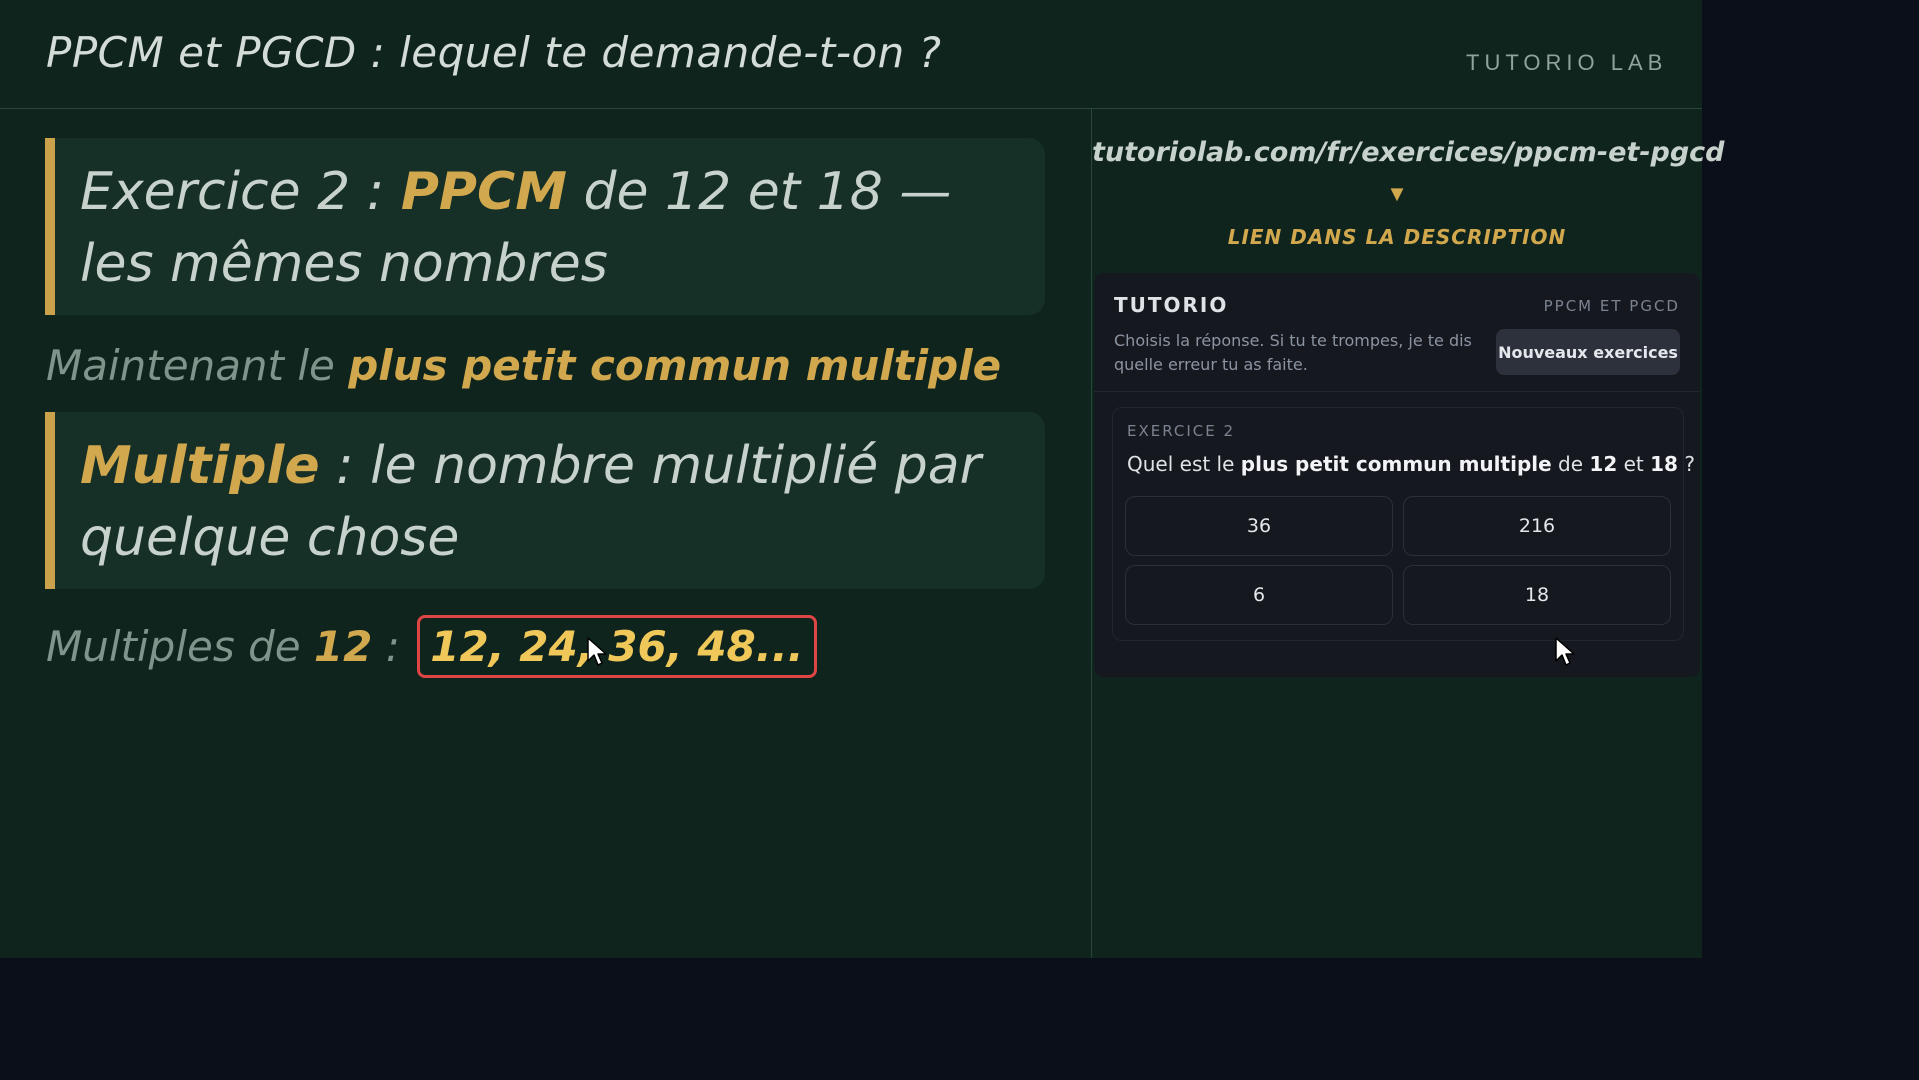 The width and height of the screenshot is (1919, 1080). Describe the element at coordinates (483, 192) in the screenshot. I see `callout-highlight: PPCM` at that location.